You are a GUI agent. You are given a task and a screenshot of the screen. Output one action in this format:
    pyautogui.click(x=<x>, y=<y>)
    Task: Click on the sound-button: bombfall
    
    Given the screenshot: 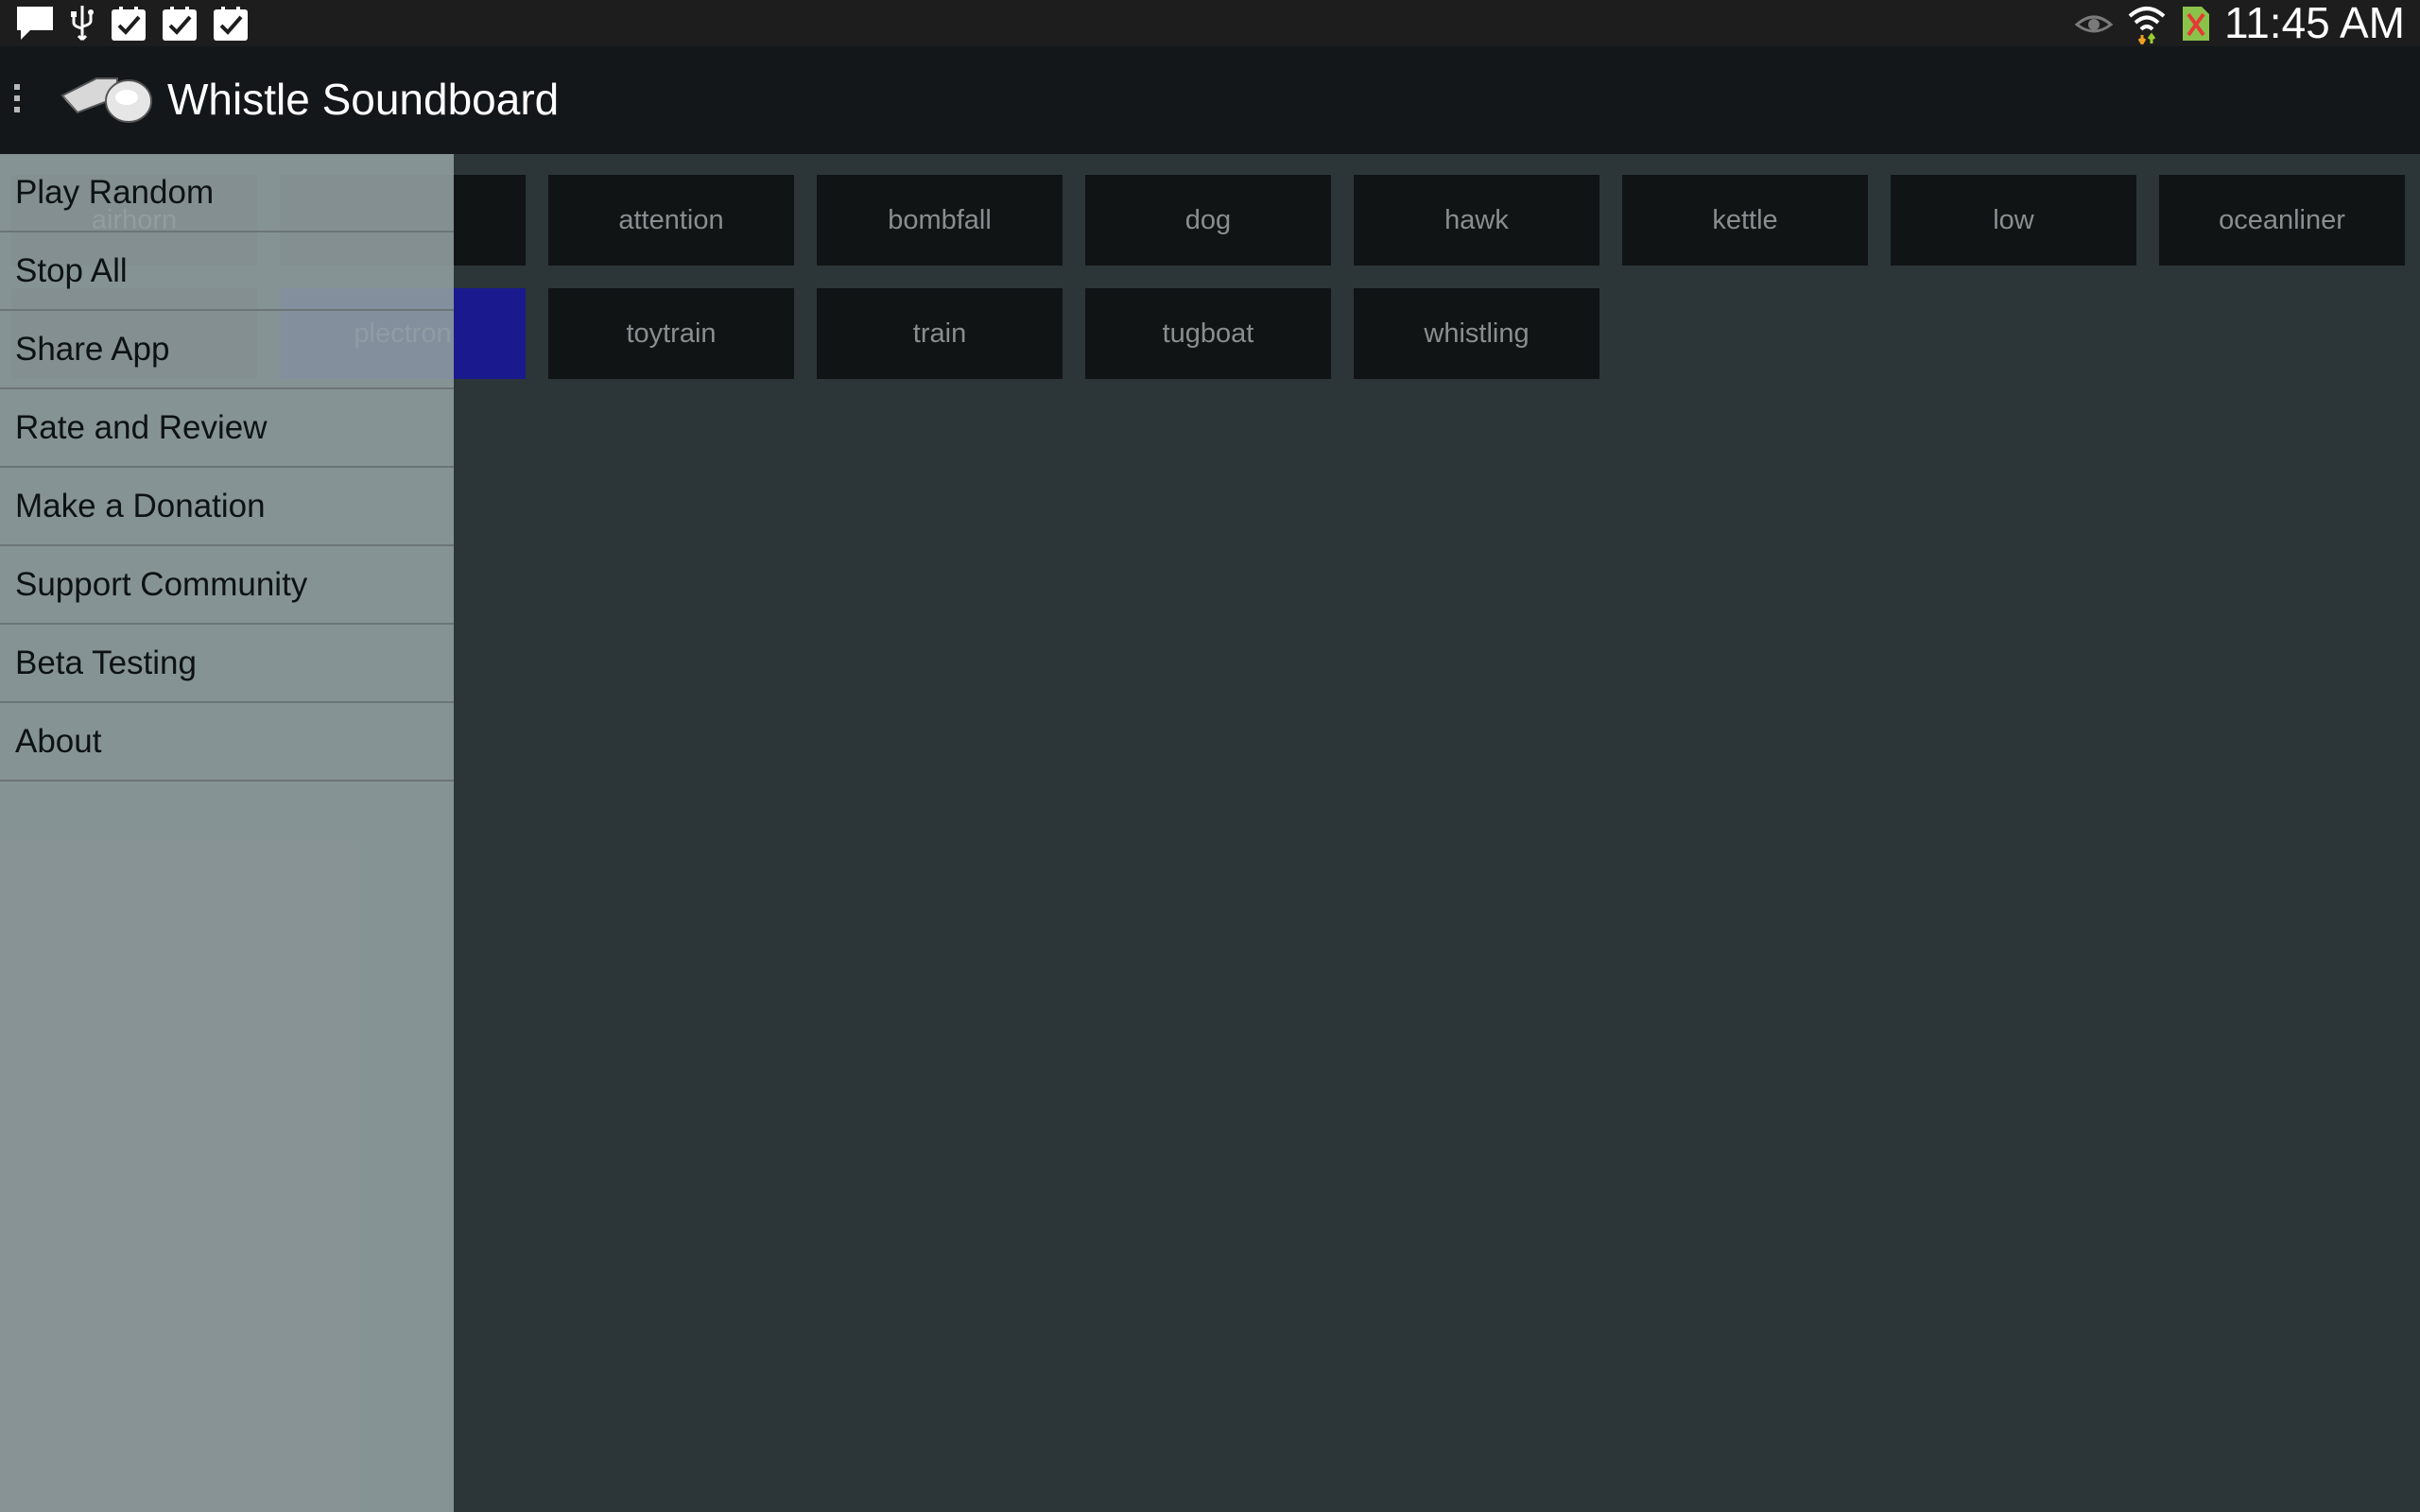 What is the action you would take?
    pyautogui.click(x=940, y=220)
    